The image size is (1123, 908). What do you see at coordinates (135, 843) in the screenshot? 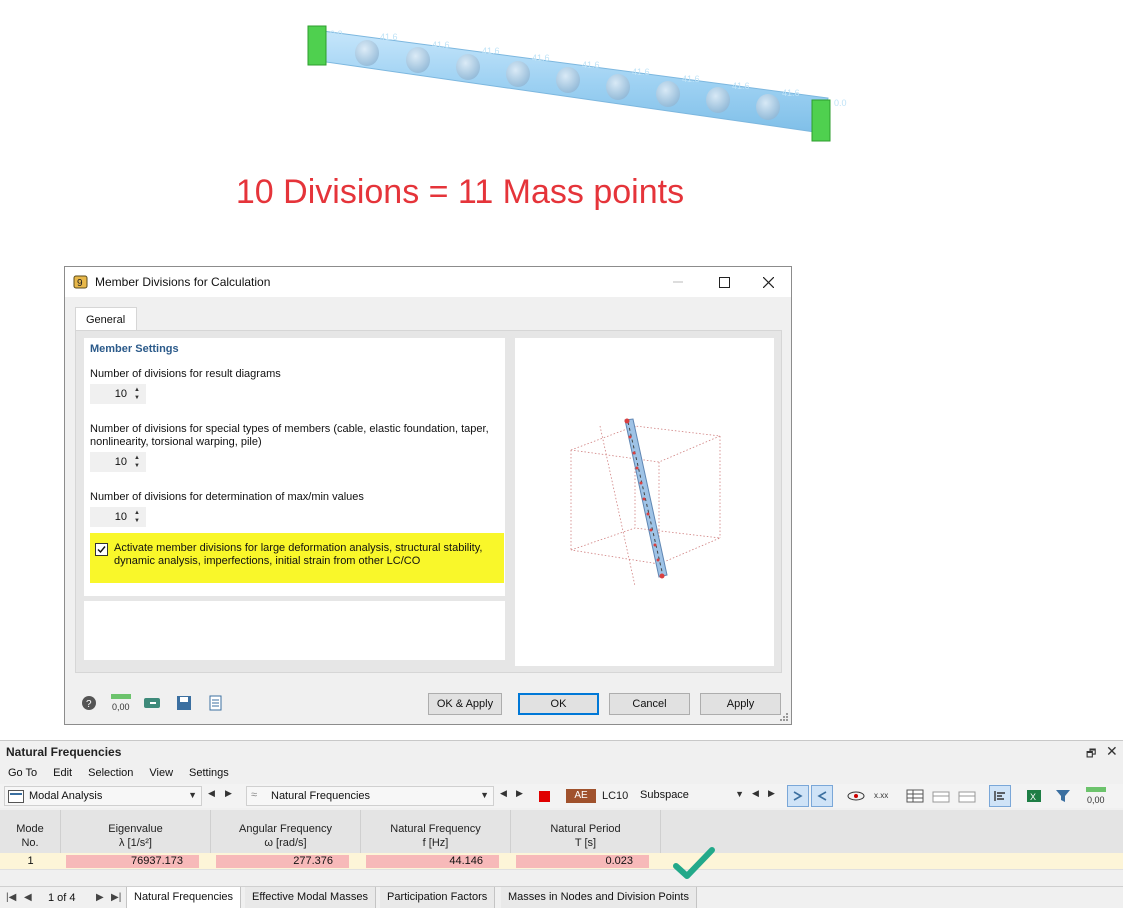
I see `column-header-line: λ [1/s²]` at bounding box center [135, 843].